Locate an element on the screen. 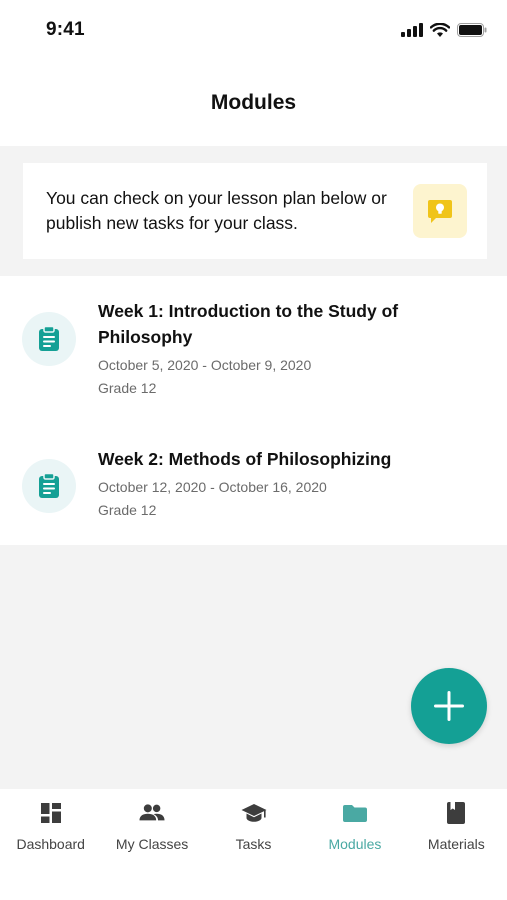 The width and height of the screenshot is (507, 900). book-icon is located at coordinates (456, 813).